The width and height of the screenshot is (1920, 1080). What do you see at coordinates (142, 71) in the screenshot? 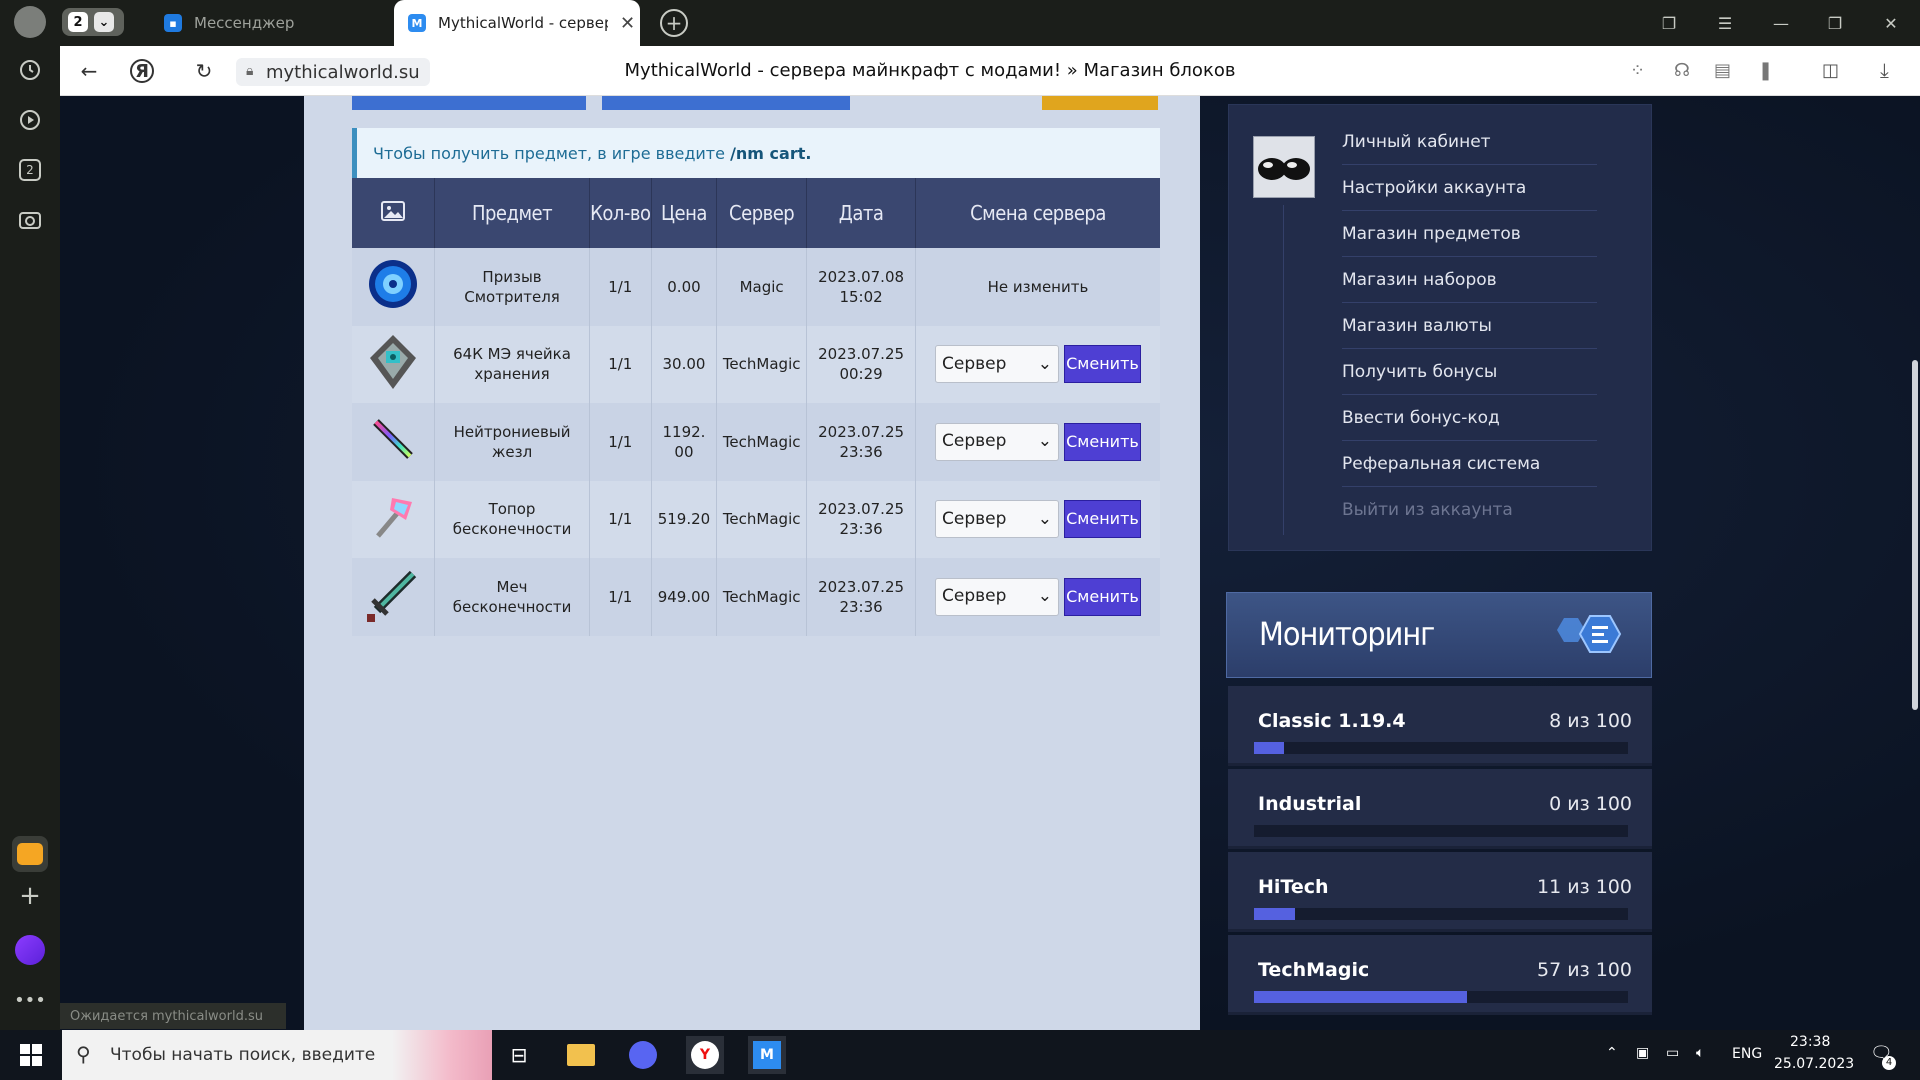
I see `yandex-icon: Я` at bounding box center [142, 71].